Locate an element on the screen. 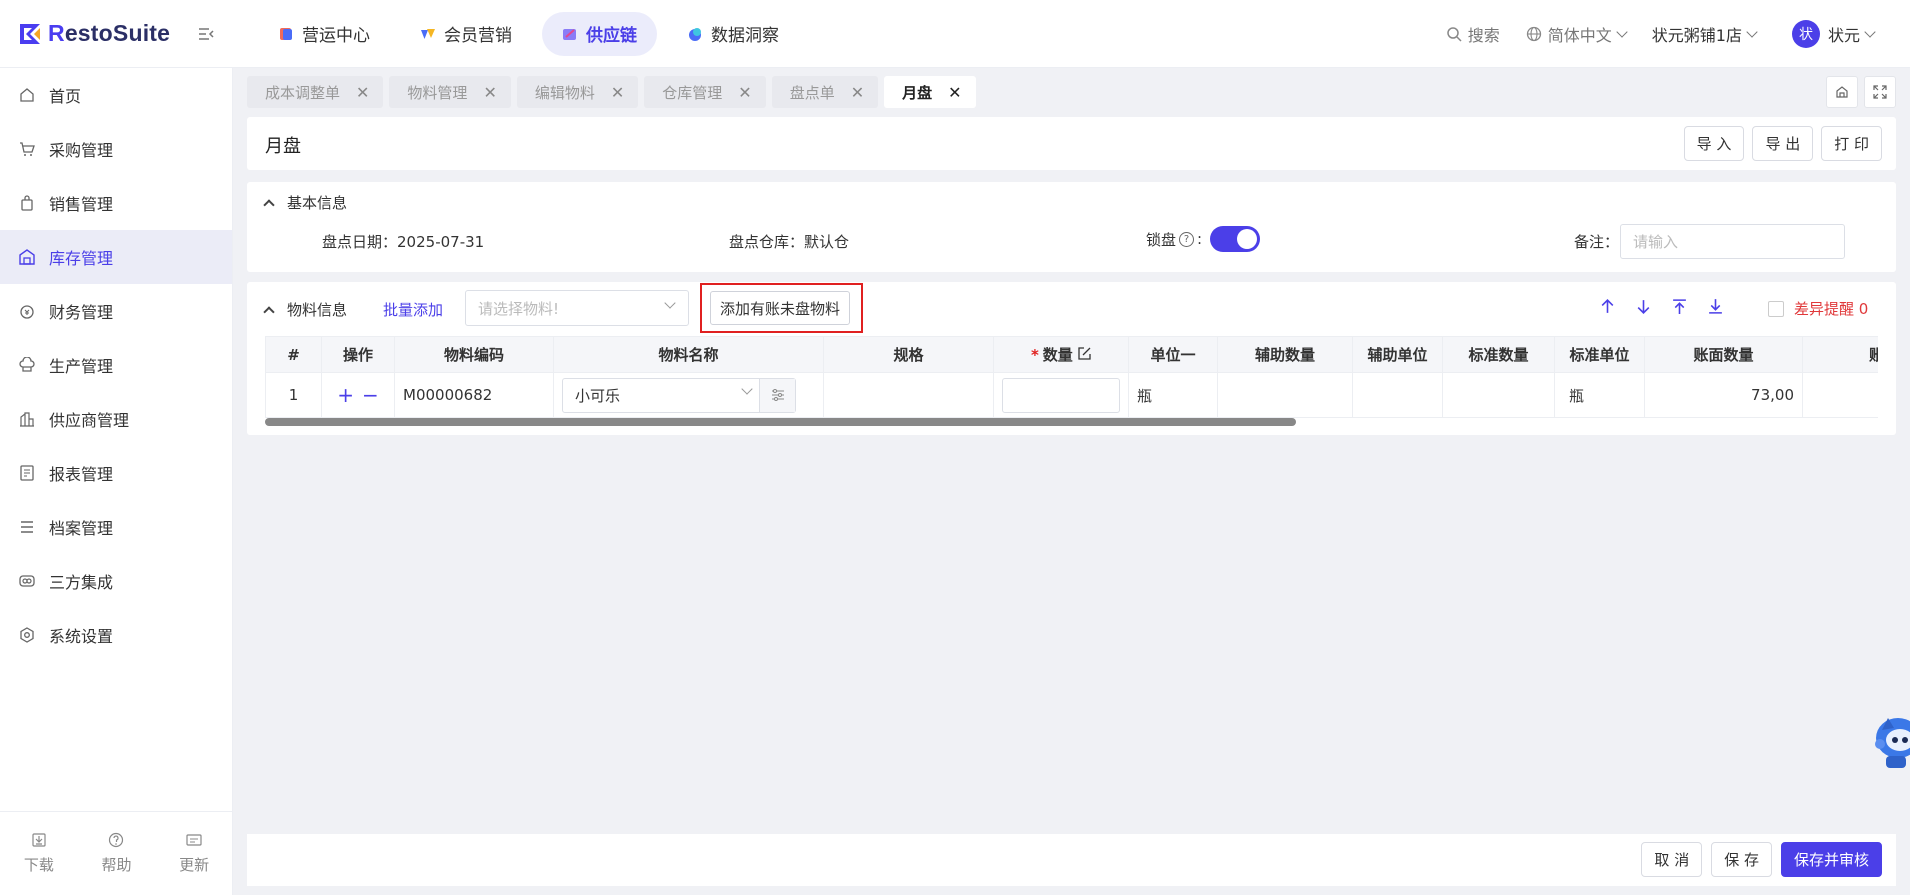  tab-warehouse-management: 仓库管理 ✕ is located at coordinates (705, 92).